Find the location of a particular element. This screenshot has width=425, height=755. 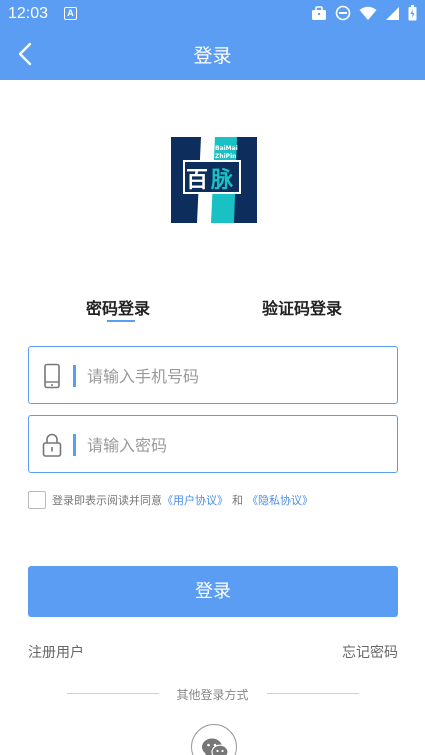

status-bar: 12:03 A is located at coordinates (212, 14).